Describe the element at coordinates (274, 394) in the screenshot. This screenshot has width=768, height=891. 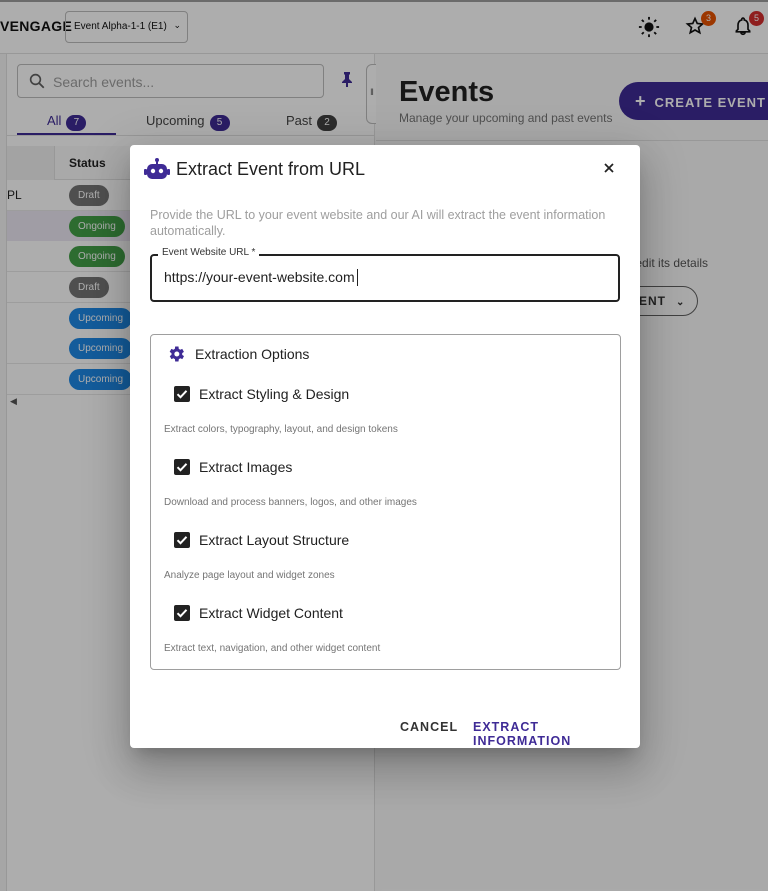
I see `styling-option-label: Extract Styling & Design` at that location.